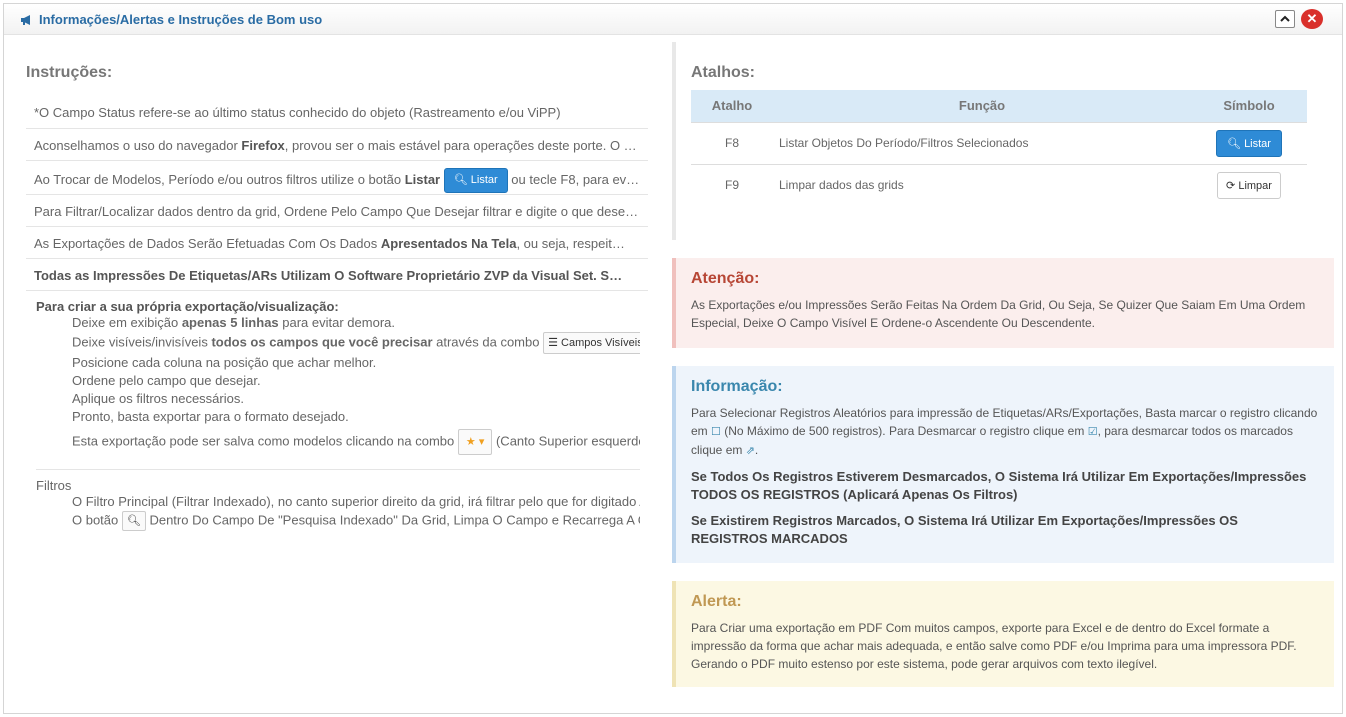  I want to click on shortcut-symbol: ⟳ Limpar, so click(1249, 184).